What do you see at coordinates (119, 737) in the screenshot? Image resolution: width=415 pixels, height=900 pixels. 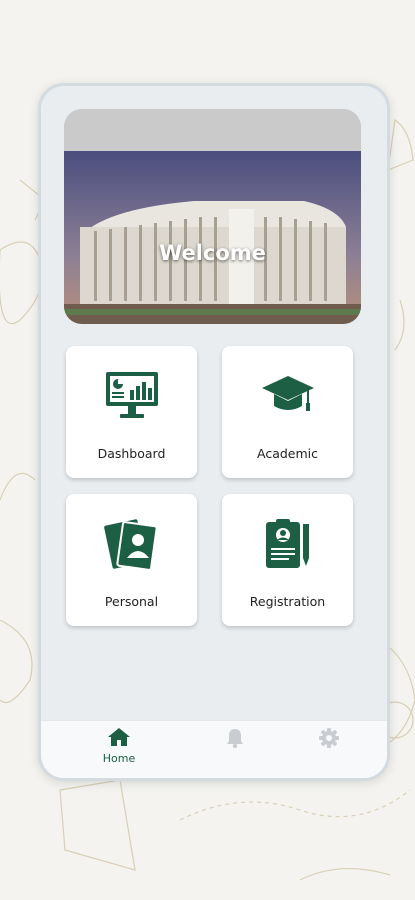 I see `home-icon` at bounding box center [119, 737].